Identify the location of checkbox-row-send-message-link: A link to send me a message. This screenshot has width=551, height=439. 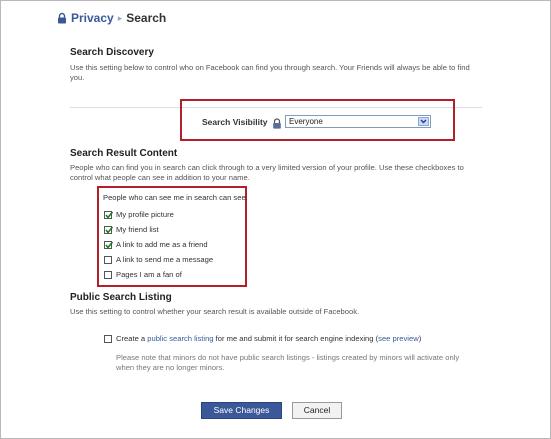
(158, 259).